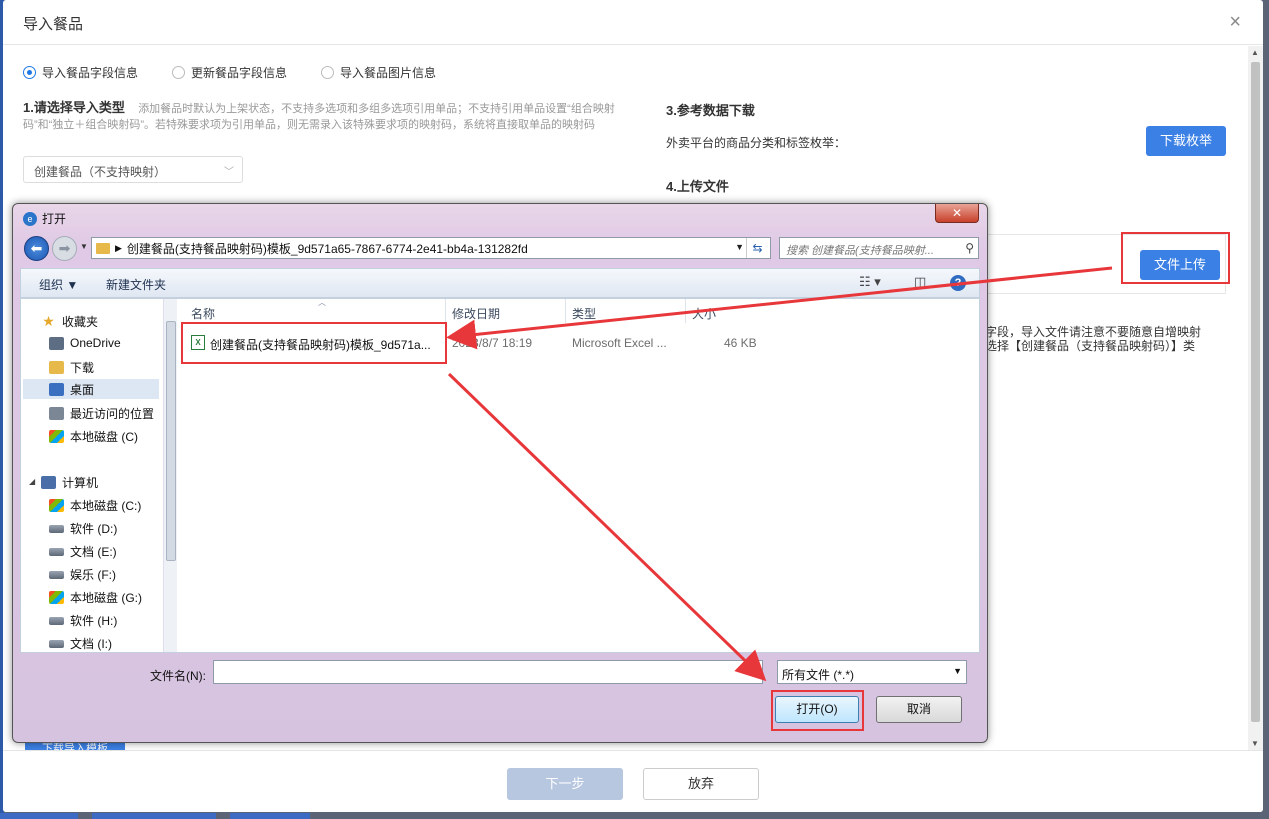  I want to click on scroll-up-icon: ▲, so click(1255, 52).